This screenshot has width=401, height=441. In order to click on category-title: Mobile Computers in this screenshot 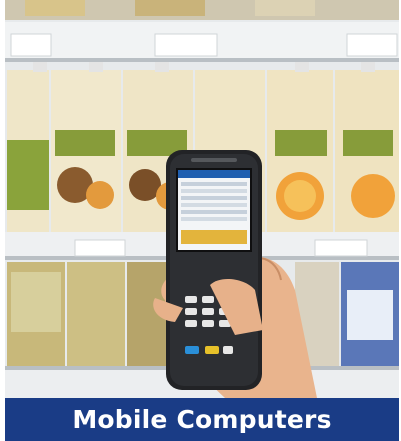, I will do `click(202, 419)`.